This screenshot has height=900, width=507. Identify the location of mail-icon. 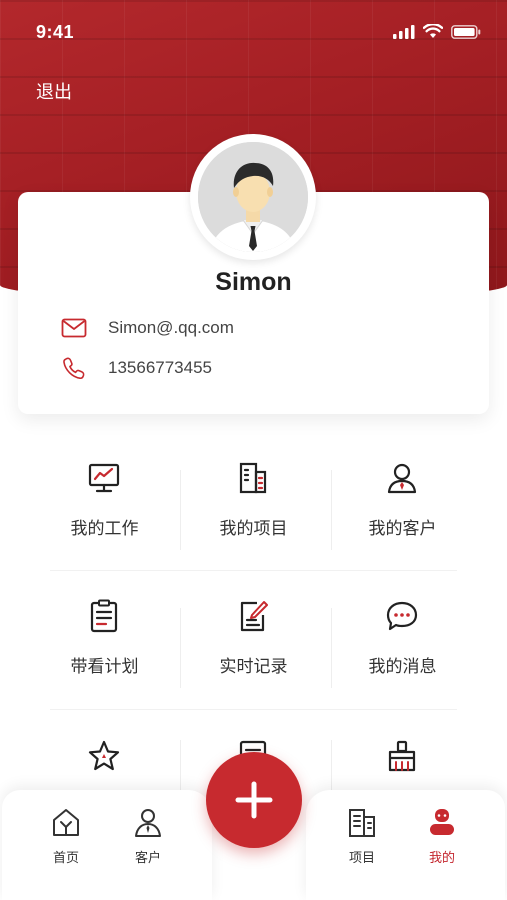
(74, 328).